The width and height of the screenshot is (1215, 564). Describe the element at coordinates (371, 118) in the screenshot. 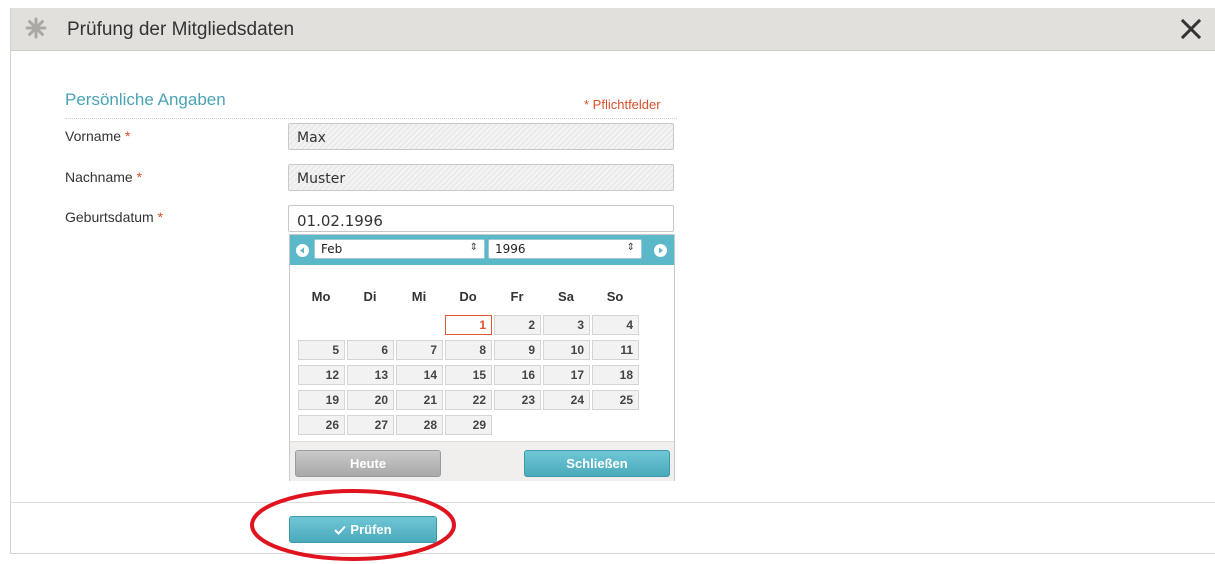

I see `section-divider` at that location.